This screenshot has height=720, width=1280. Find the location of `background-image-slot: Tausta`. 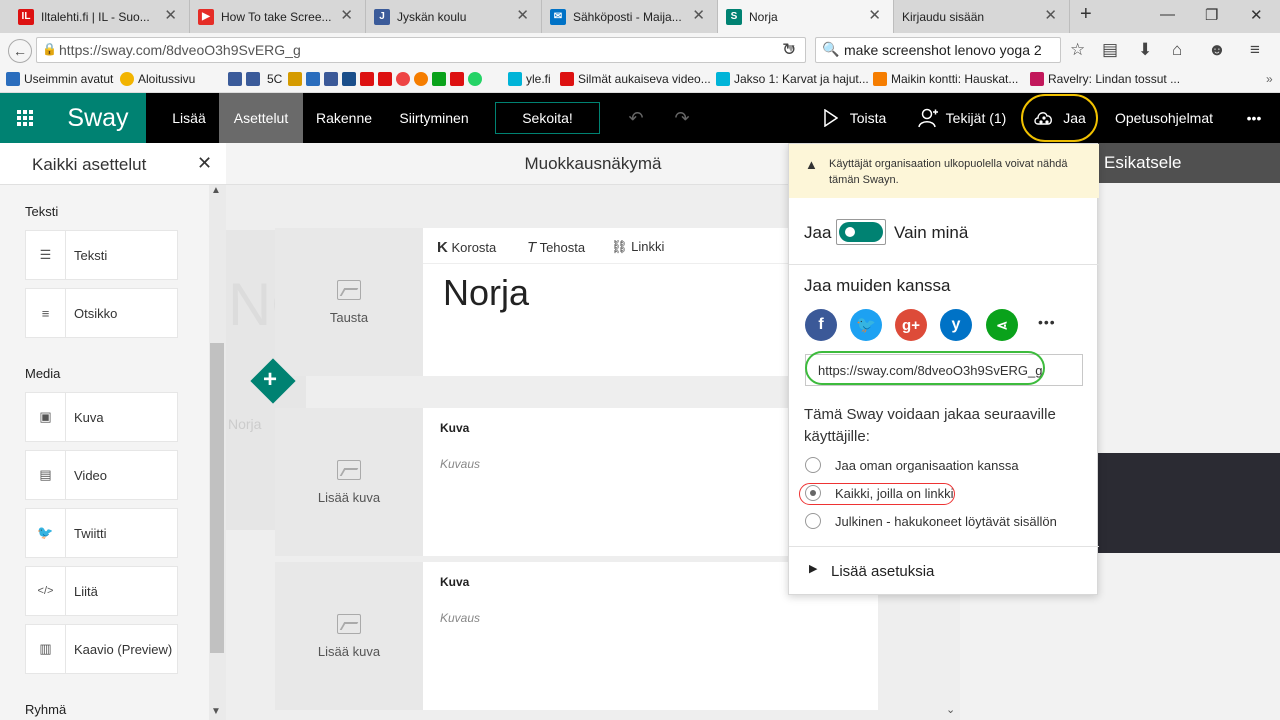

background-image-slot: Tausta is located at coordinates (349, 302).